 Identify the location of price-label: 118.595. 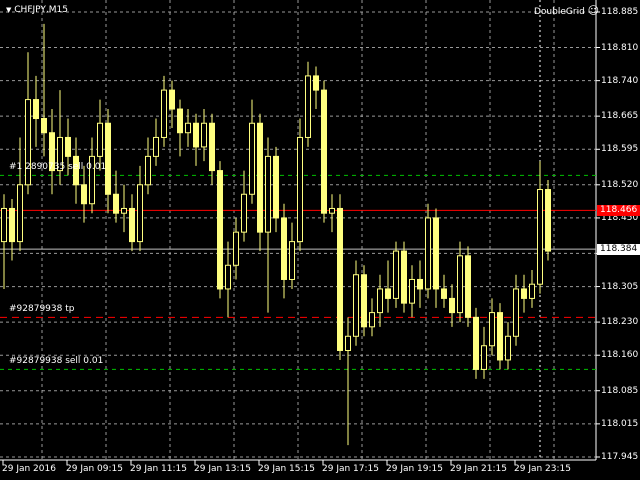
(620, 149).